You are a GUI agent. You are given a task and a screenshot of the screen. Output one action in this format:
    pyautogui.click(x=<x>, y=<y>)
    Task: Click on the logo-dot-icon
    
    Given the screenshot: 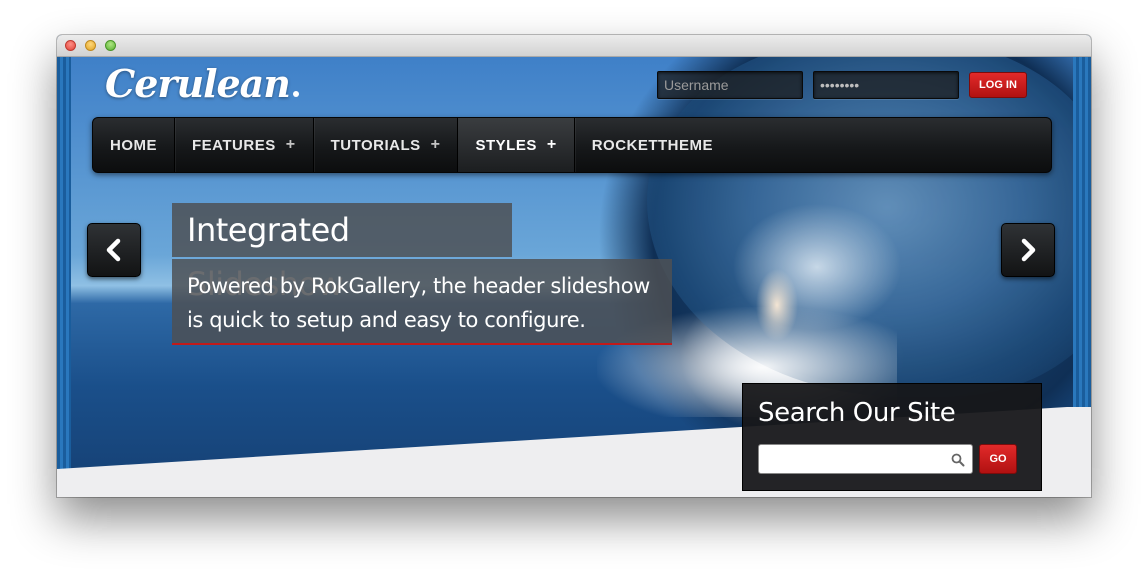 What is the action you would take?
    pyautogui.click(x=295, y=94)
    